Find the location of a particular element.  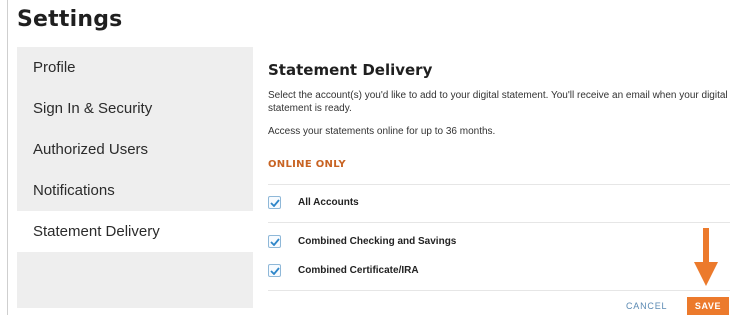

sidebar-item-authorized-users: Authorized Users is located at coordinates (135, 149).